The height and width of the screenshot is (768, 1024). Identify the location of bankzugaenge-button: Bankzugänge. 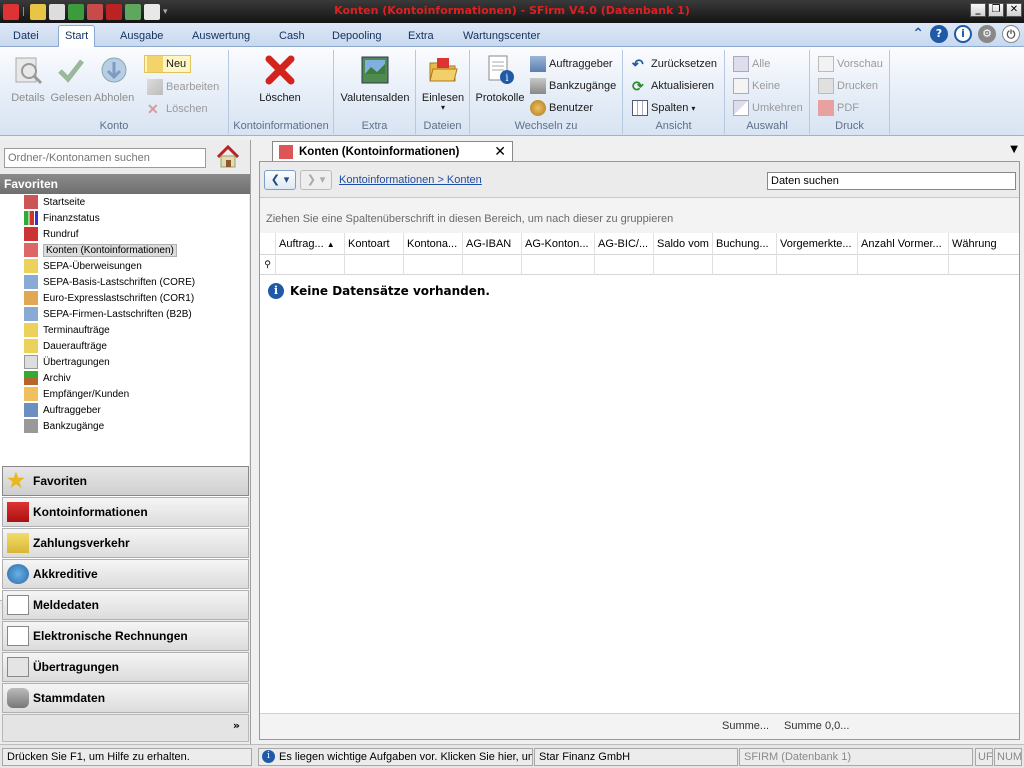
(573, 86).